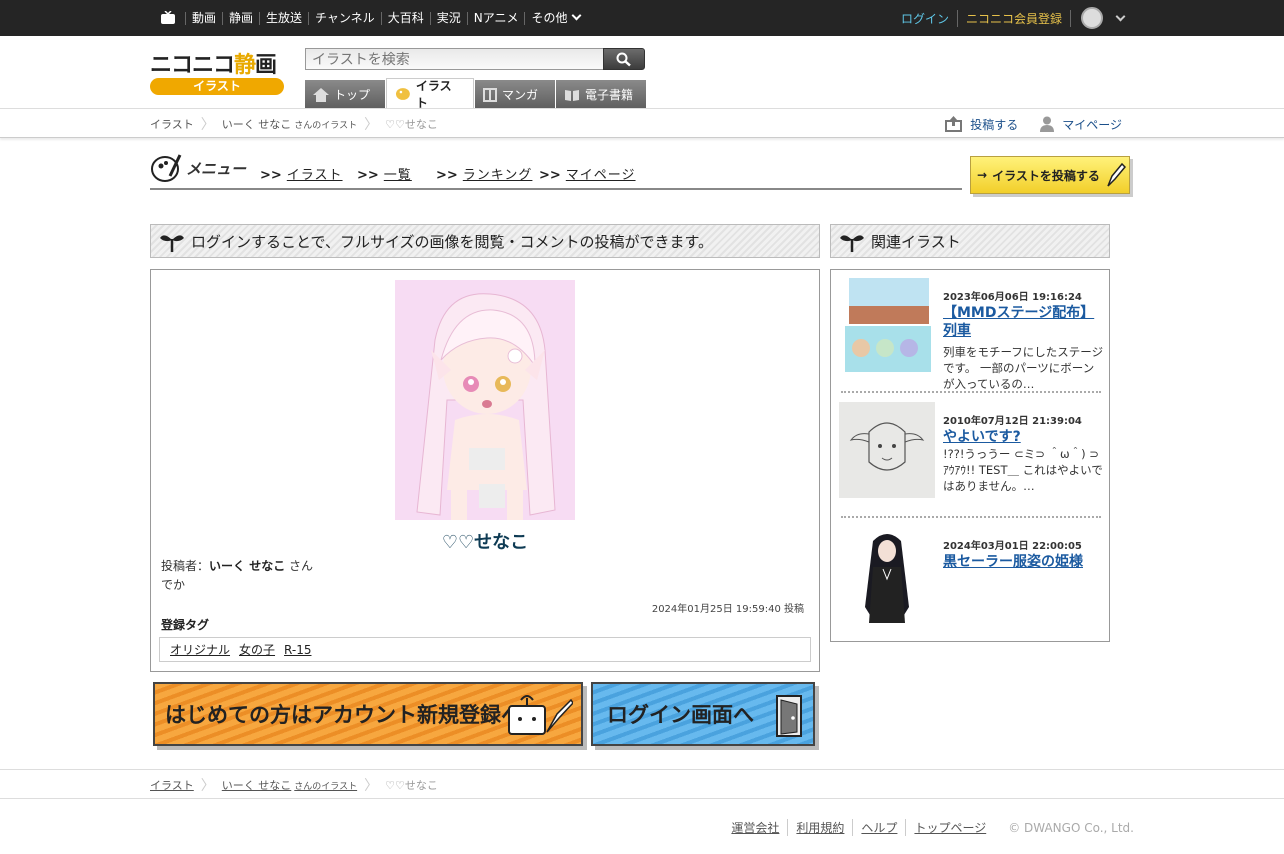 The image size is (1284, 854). What do you see at coordinates (352, 95) in the screenshot?
I see `tab-top-label: トップ` at bounding box center [352, 95].